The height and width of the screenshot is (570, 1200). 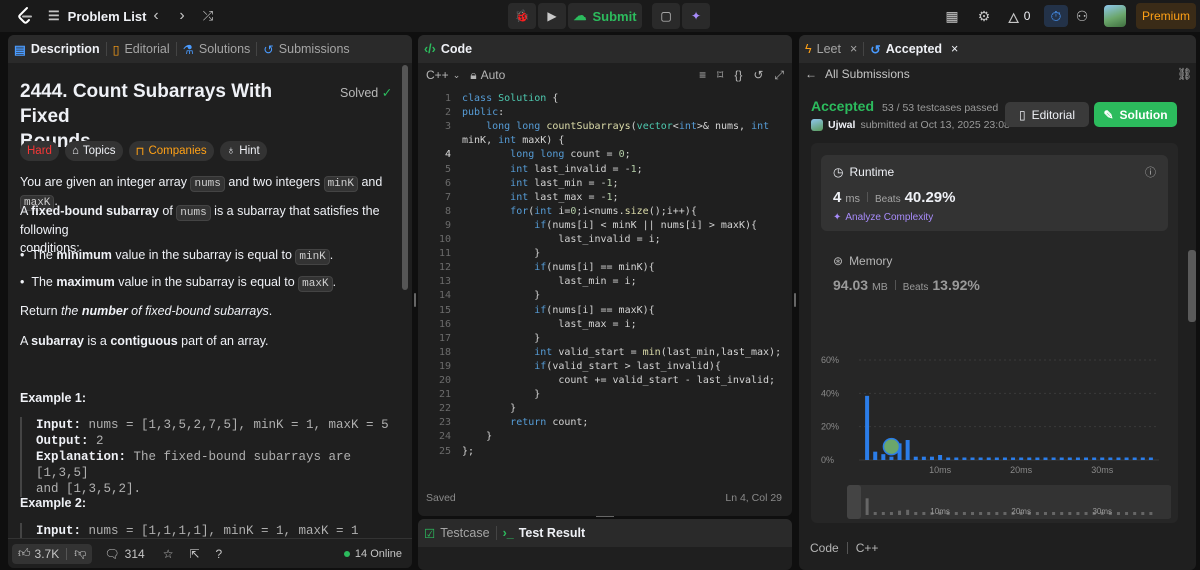 What do you see at coordinates (605, 438) in the screenshot?
I see `code-line: 24 }` at bounding box center [605, 438].